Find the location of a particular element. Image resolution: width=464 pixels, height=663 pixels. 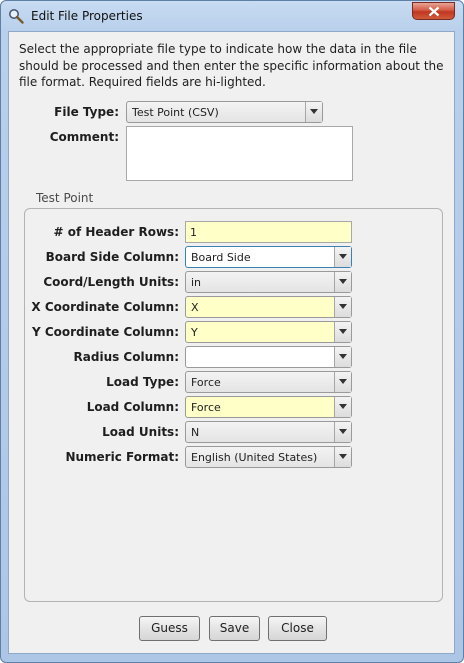

close-button: Close is located at coordinates (297, 628).